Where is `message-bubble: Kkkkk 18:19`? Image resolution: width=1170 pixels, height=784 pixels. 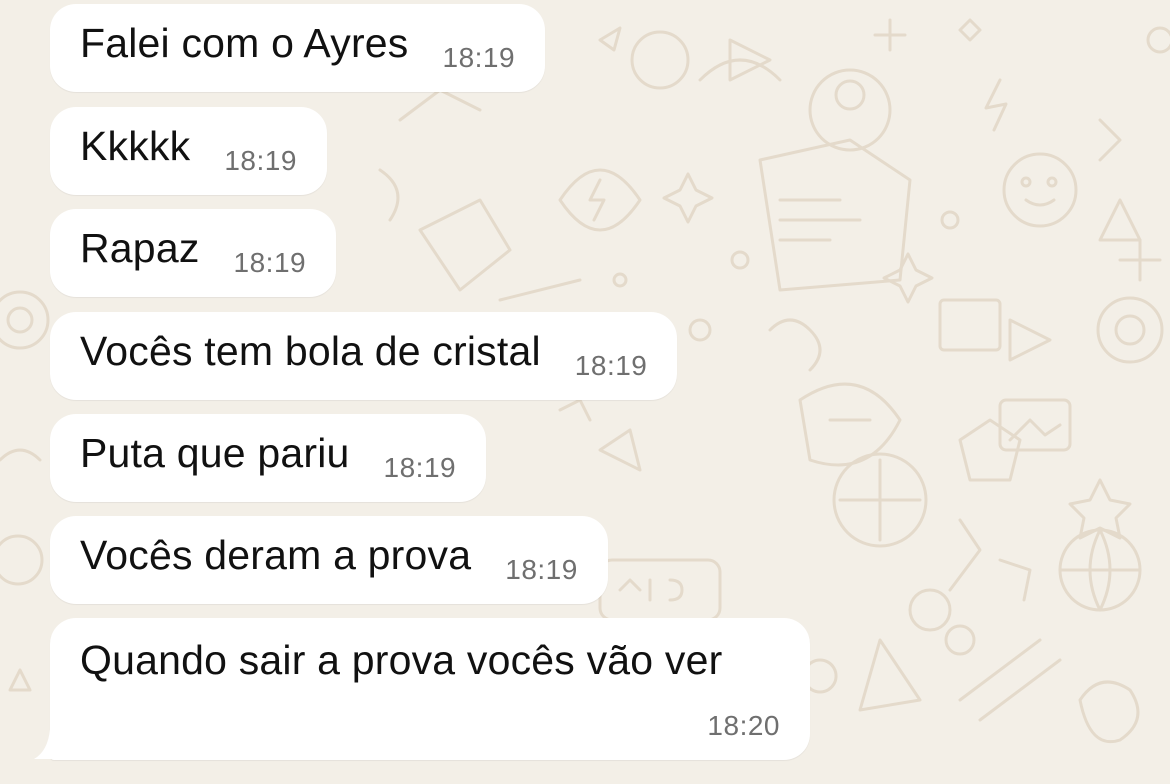
message-bubble: Kkkkk 18:19 is located at coordinates (188, 151).